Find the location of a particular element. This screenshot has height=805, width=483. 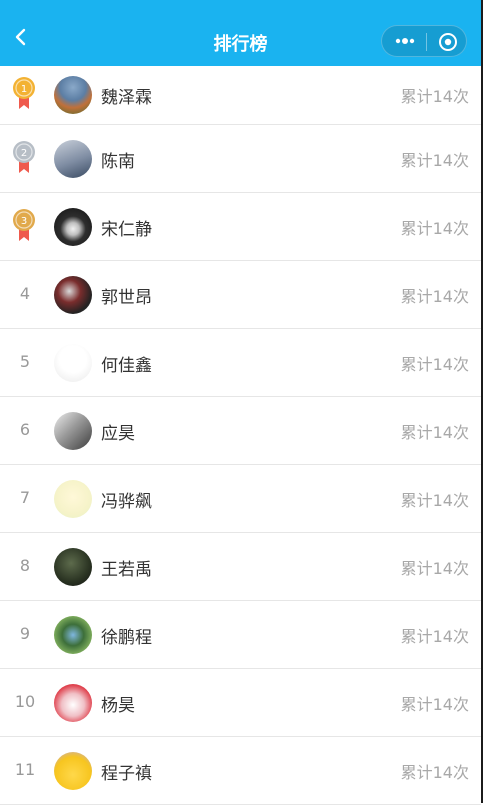

rank-number: 10 is located at coordinates (25, 701).